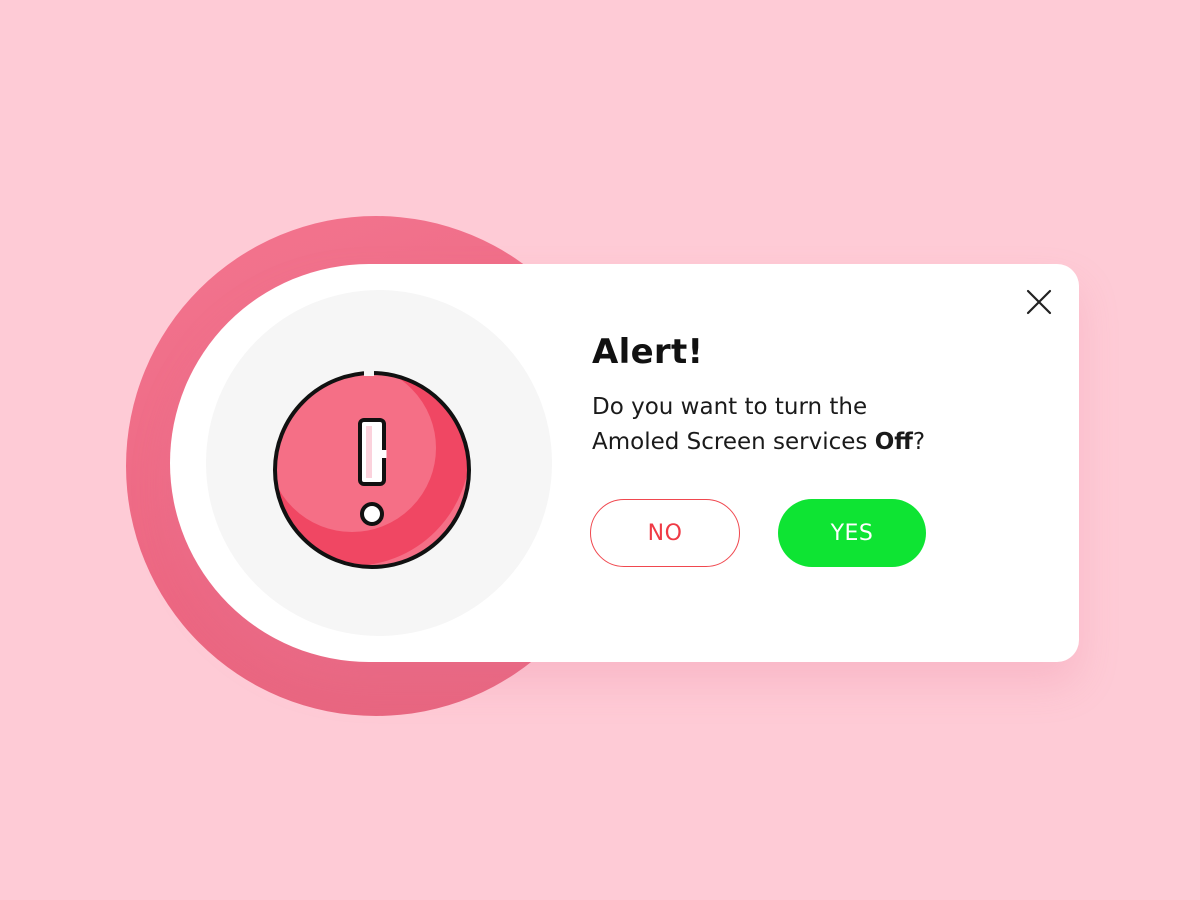 The height and width of the screenshot is (900, 1200). What do you see at coordinates (372, 468) in the screenshot?
I see `exclamation-circle-icon` at bounding box center [372, 468].